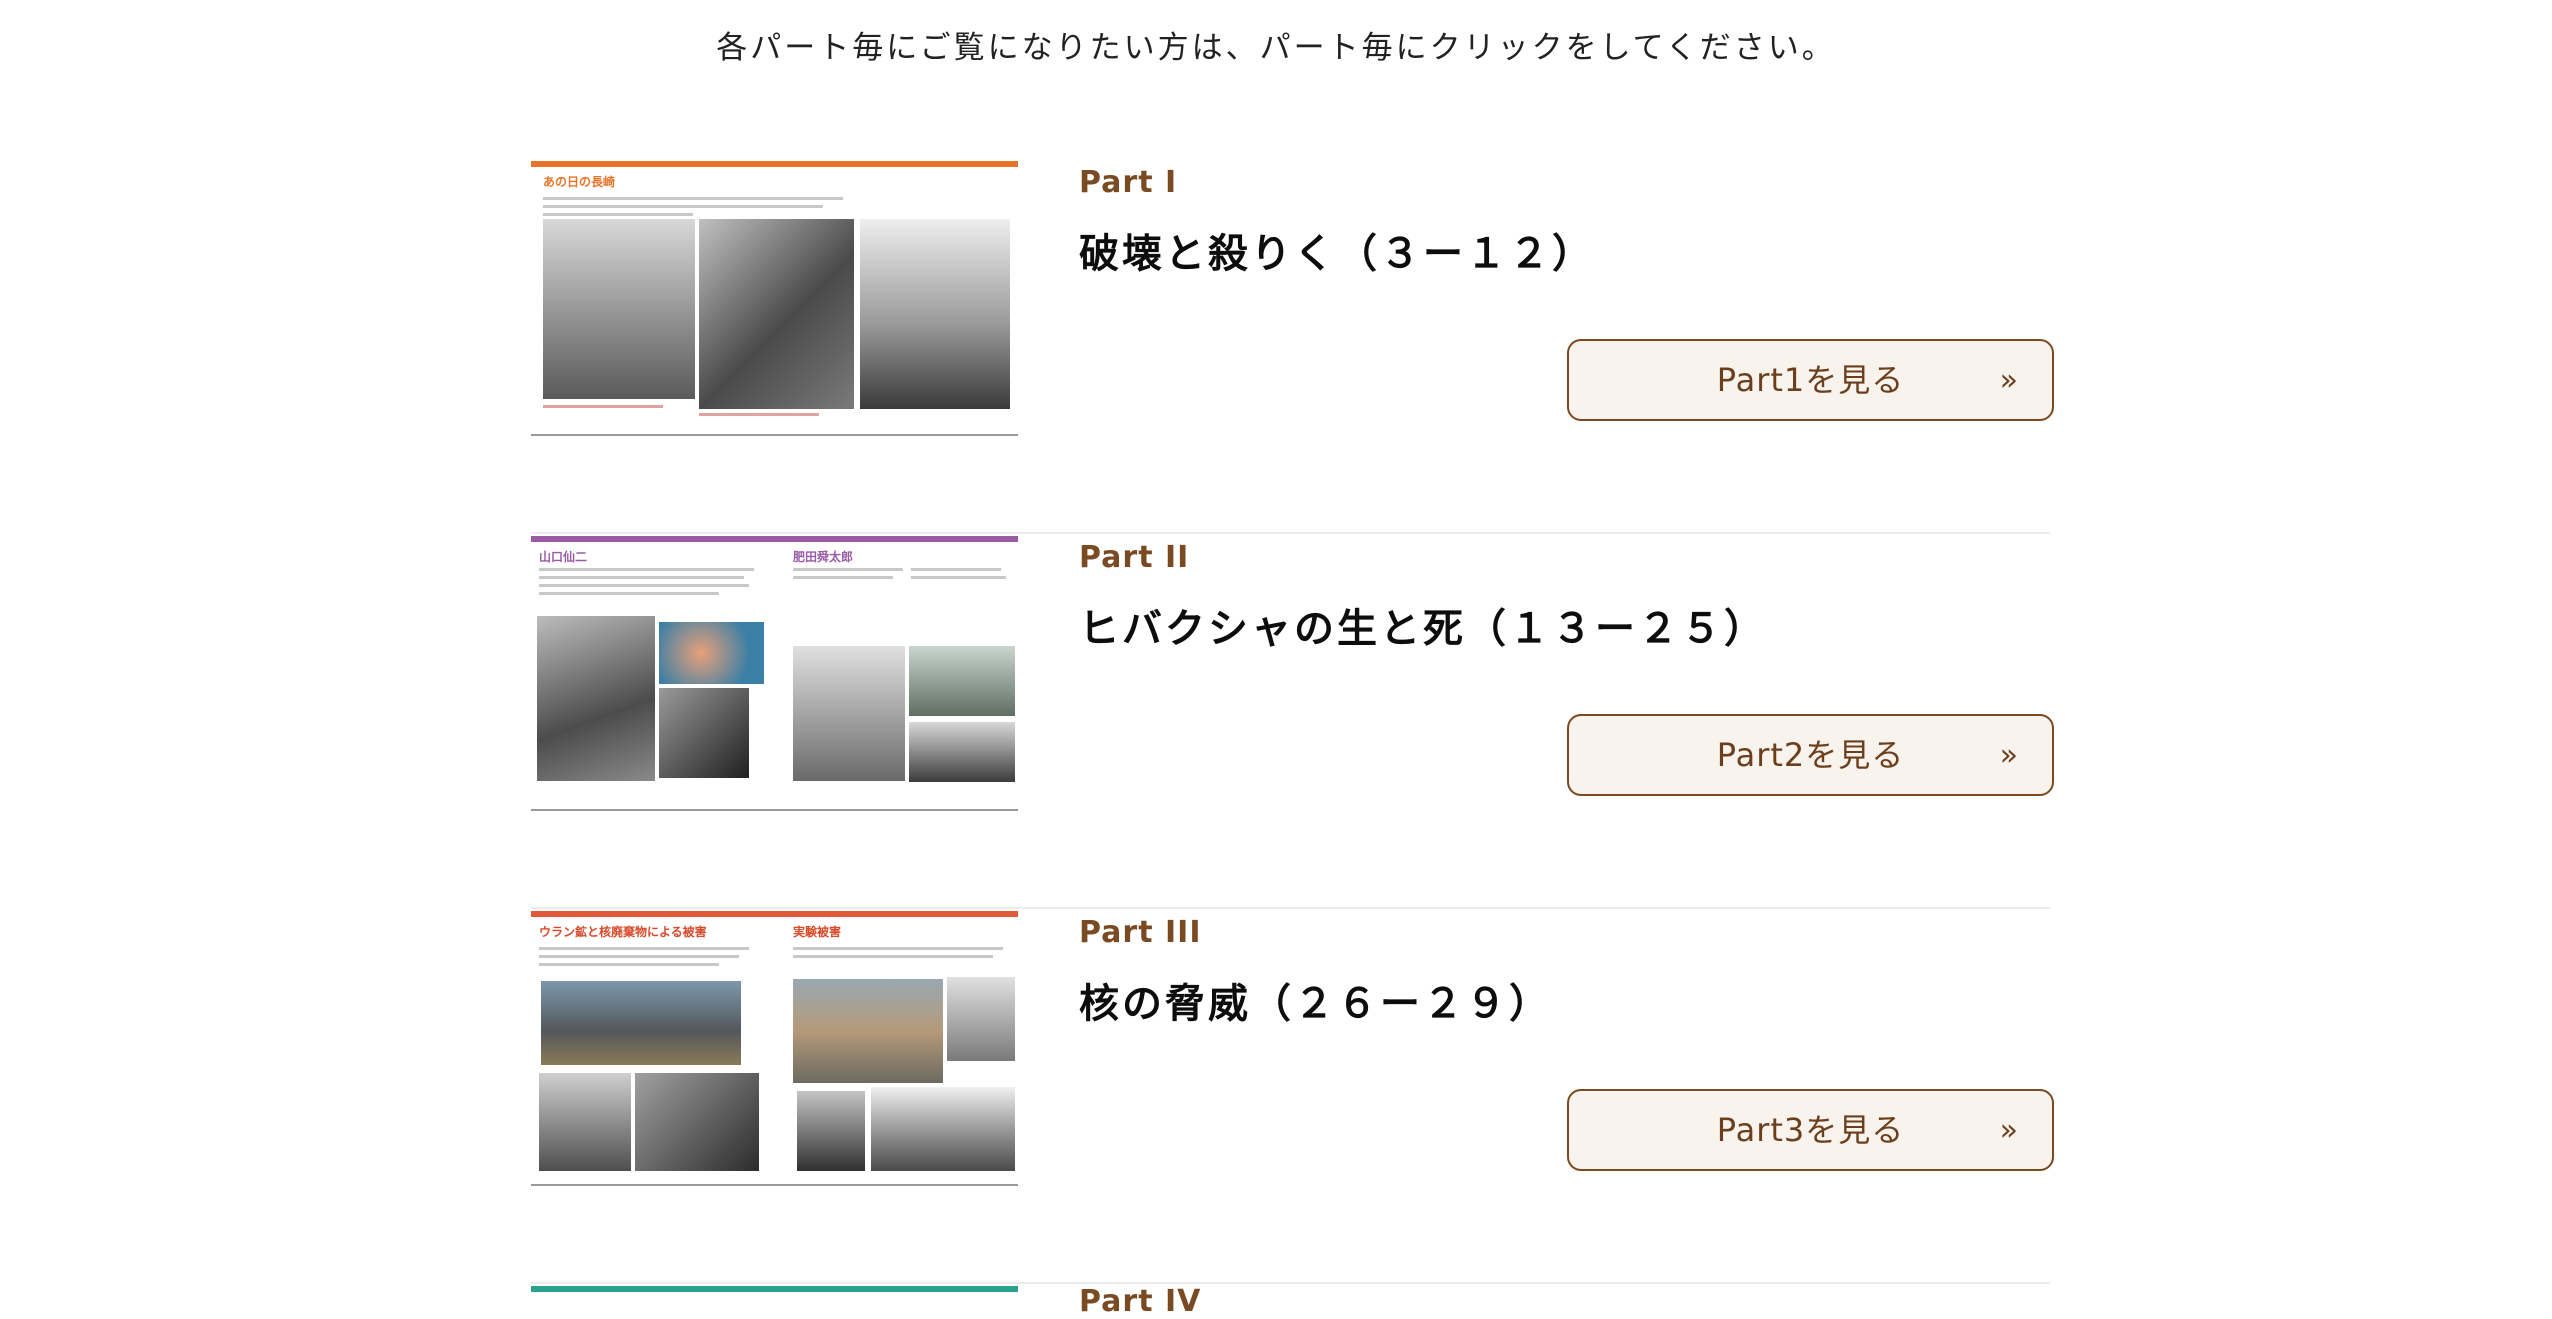 The height and width of the screenshot is (1319, 2552). What do you see at coordinates (823, 557) in the screenshot?
I see `thumbnail-header-right: 肥田舜太郎` at bounding box center [823, 557].